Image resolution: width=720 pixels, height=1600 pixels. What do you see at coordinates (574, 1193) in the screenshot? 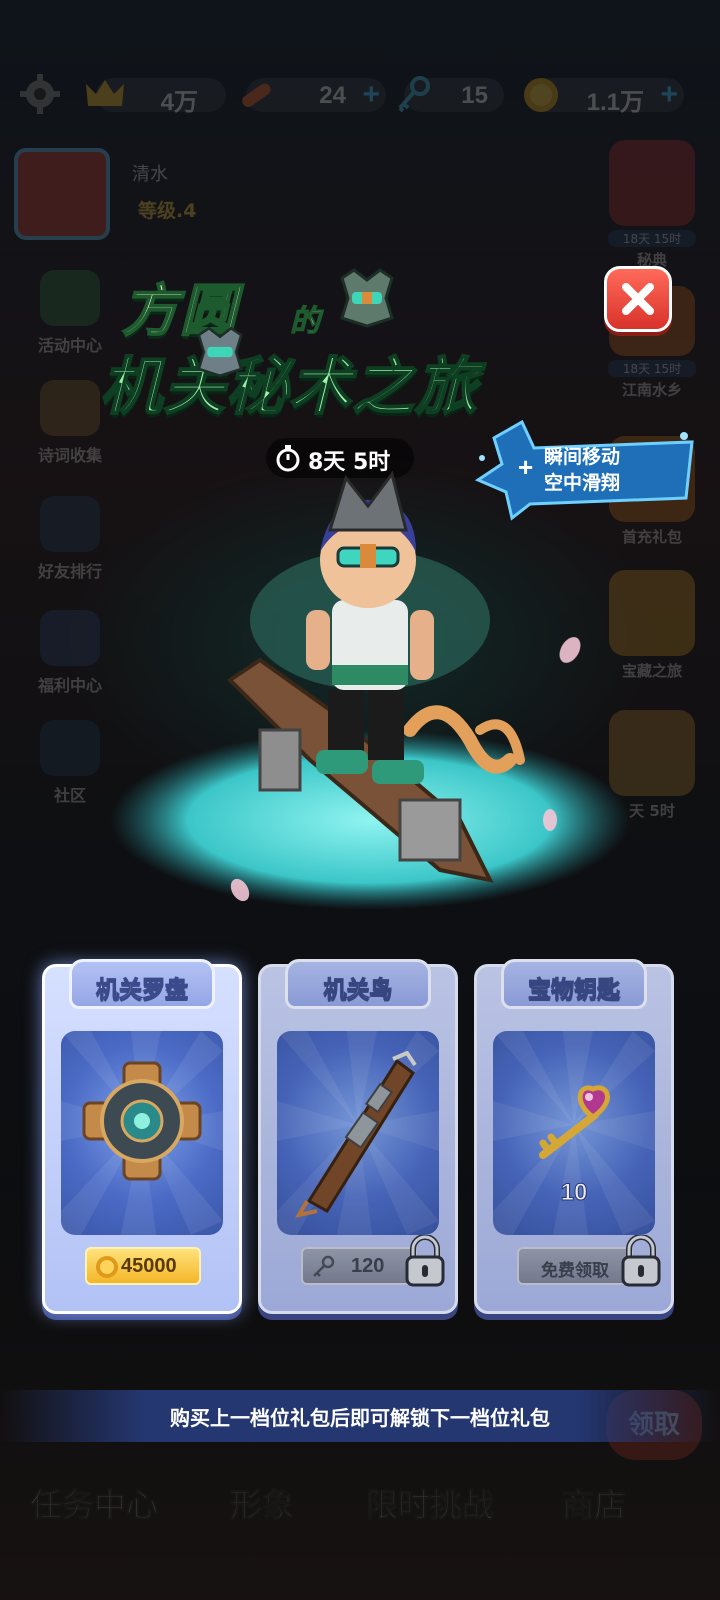
I see `item-quantity: 10` at bounding box center [574, 1193].